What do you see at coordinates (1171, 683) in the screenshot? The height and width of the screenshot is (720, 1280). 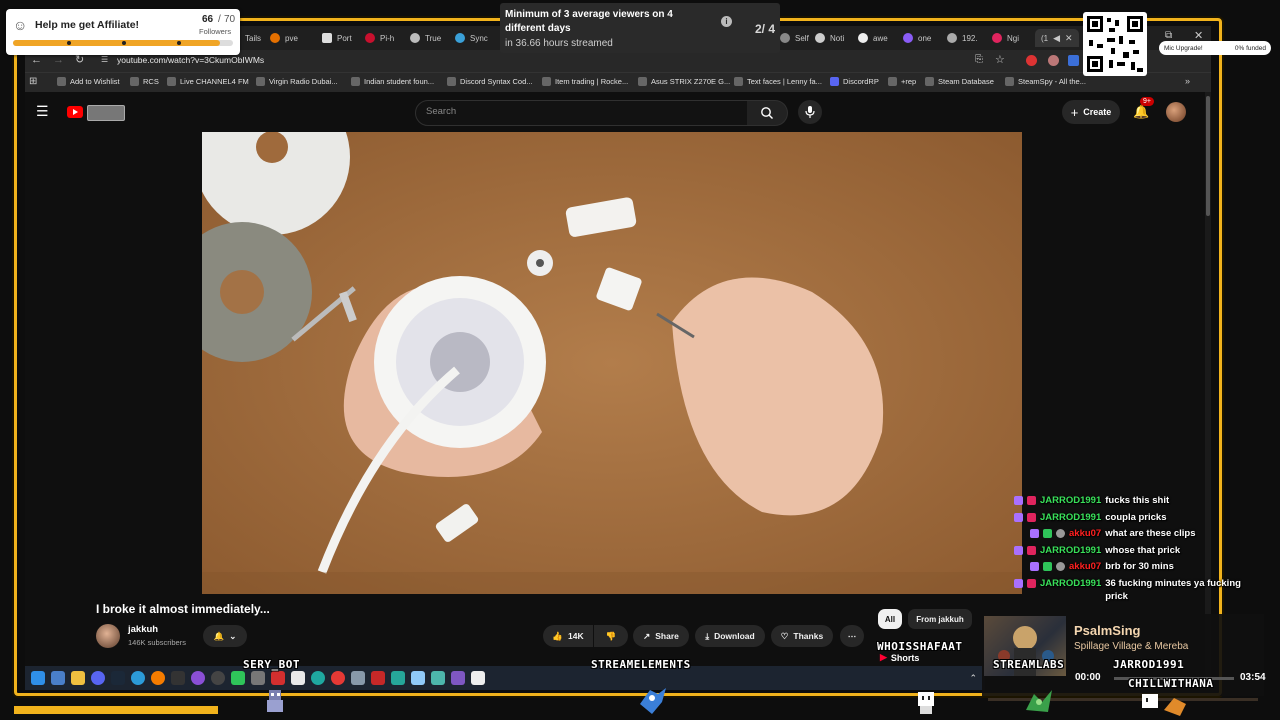 I see `viewer-tag: CHILLWITHANA` at bounding box center [1171, 683].